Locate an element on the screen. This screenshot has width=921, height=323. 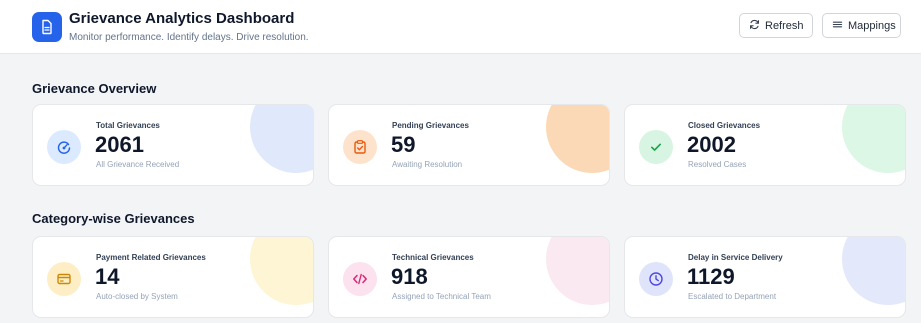
app-title: Grievance Analytics Dashboard is located at coordinates (182, 18).